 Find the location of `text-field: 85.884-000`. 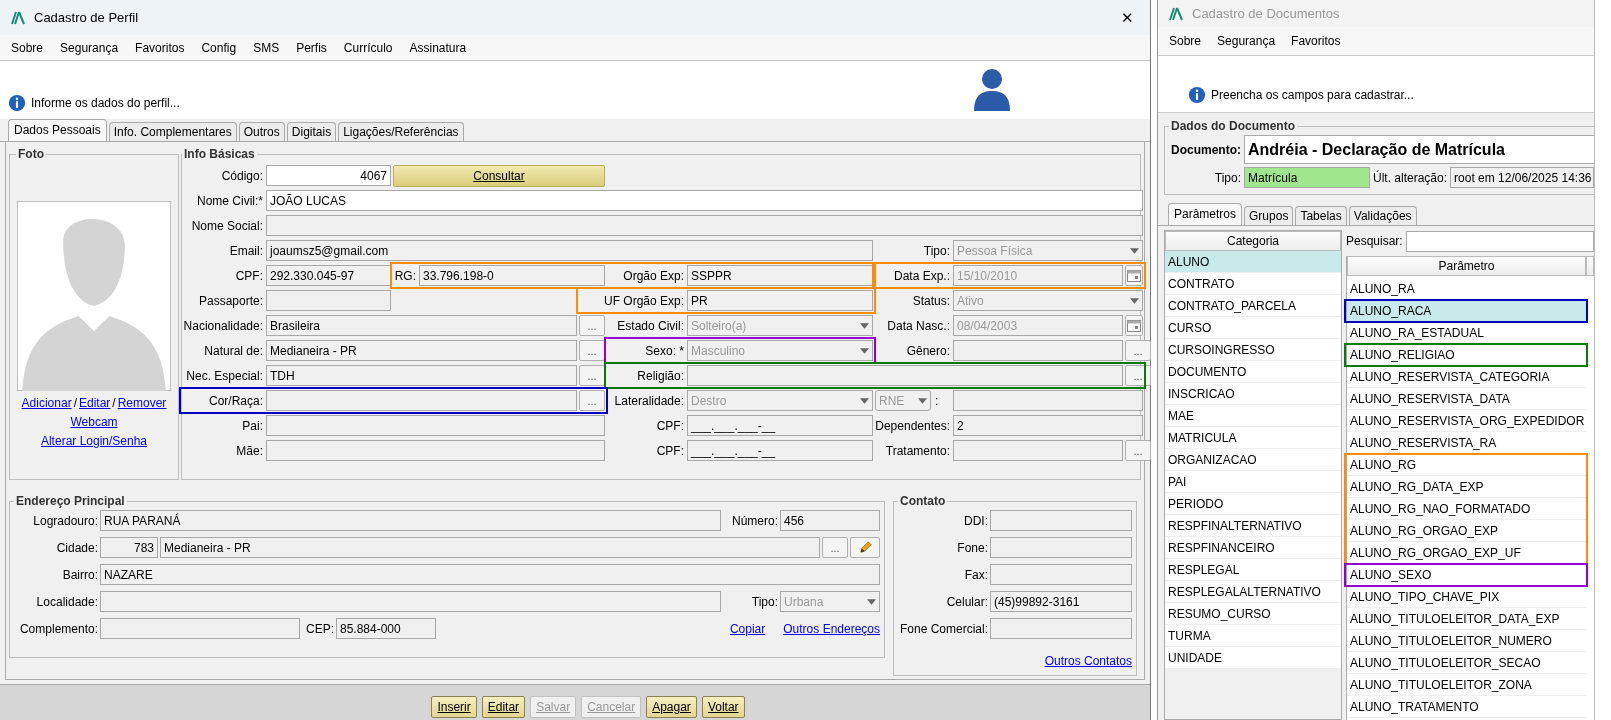

text-field: 85.884-000 is located at coordinates (386, 628).